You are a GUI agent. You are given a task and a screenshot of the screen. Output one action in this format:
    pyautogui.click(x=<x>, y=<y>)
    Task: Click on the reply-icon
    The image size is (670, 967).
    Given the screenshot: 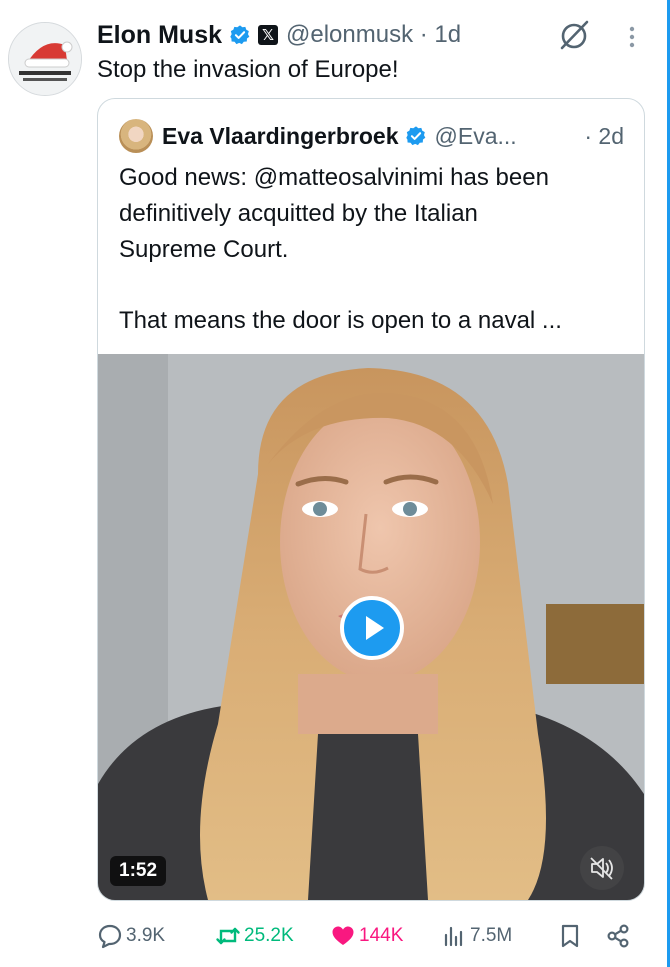 What is the action you would take?
    pyautogui.click(x=110, y=936)
    